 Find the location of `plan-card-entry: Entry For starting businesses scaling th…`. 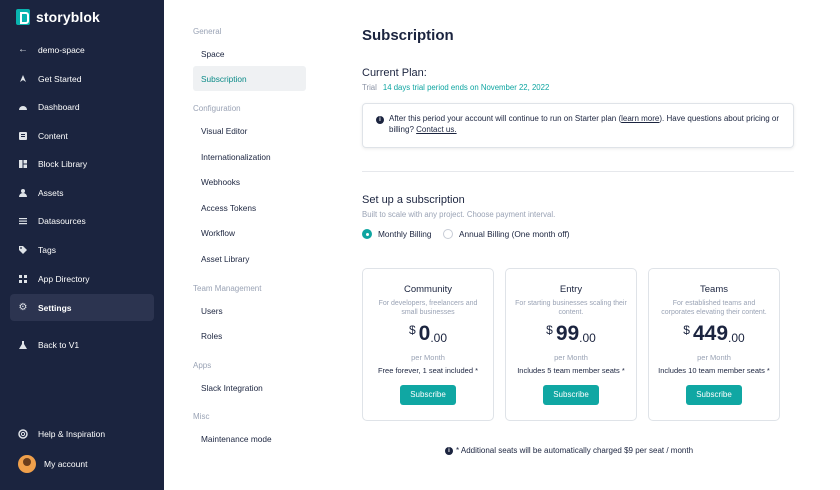

plan-card-entry: Entry For starting businesses scaling th… is located at coordinates (571, 344).